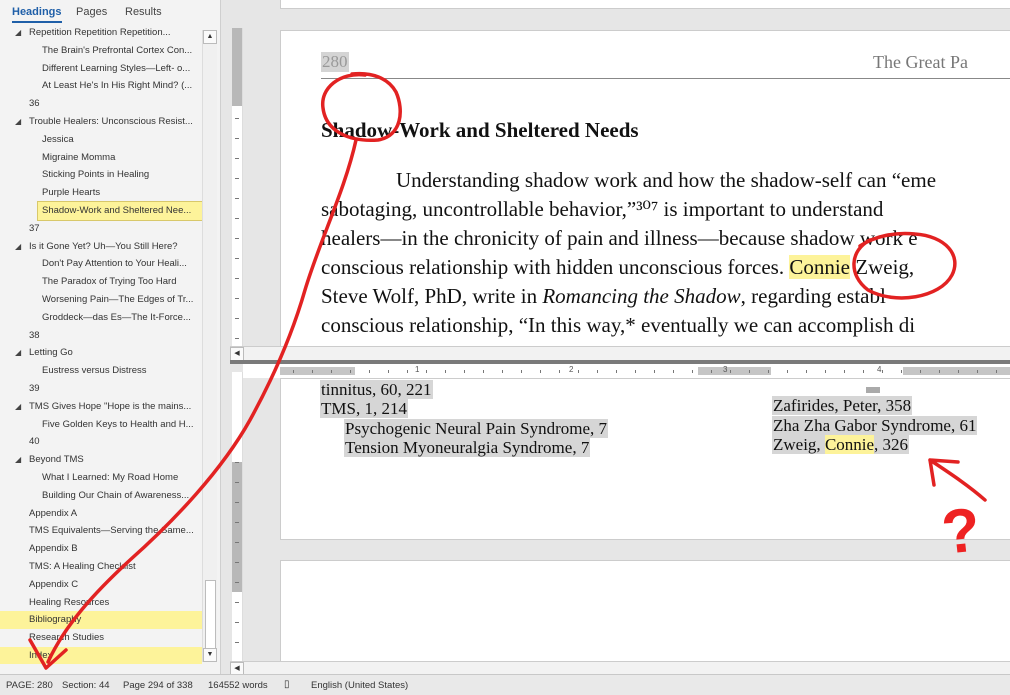 This screenshot has height=695, width=1010. I want to click on nav-heading-item: ◢ Letting Go, so click(101, 353).